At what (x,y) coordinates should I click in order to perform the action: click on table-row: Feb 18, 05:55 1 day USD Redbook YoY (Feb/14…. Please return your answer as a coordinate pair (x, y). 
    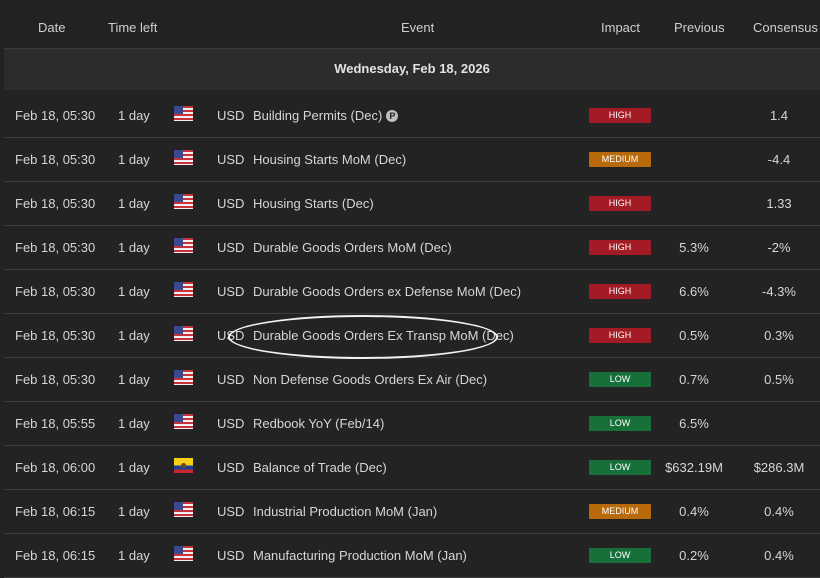
    Looking at the image, I should click on (412, 424).